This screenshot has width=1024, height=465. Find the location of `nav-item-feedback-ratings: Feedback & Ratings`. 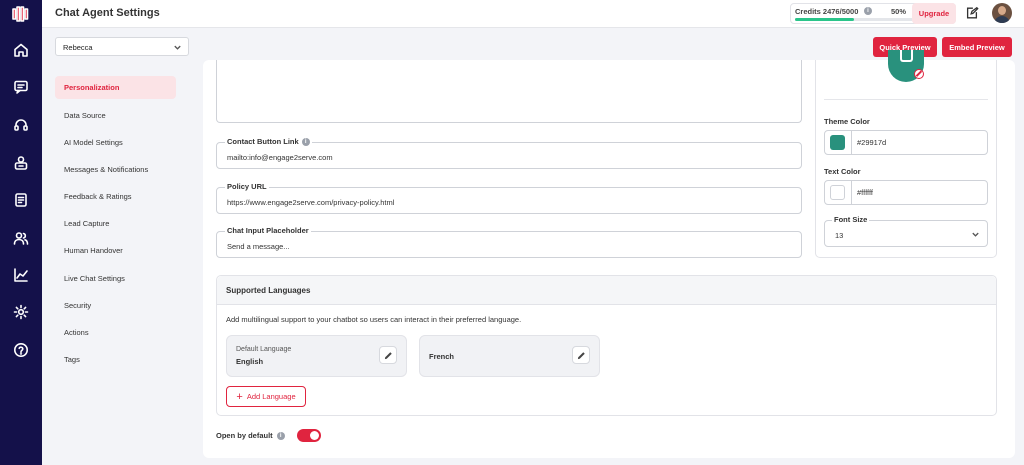

nav-item-feedback-ratings: Feedback & Ratings is located at coordinates (115, 196).